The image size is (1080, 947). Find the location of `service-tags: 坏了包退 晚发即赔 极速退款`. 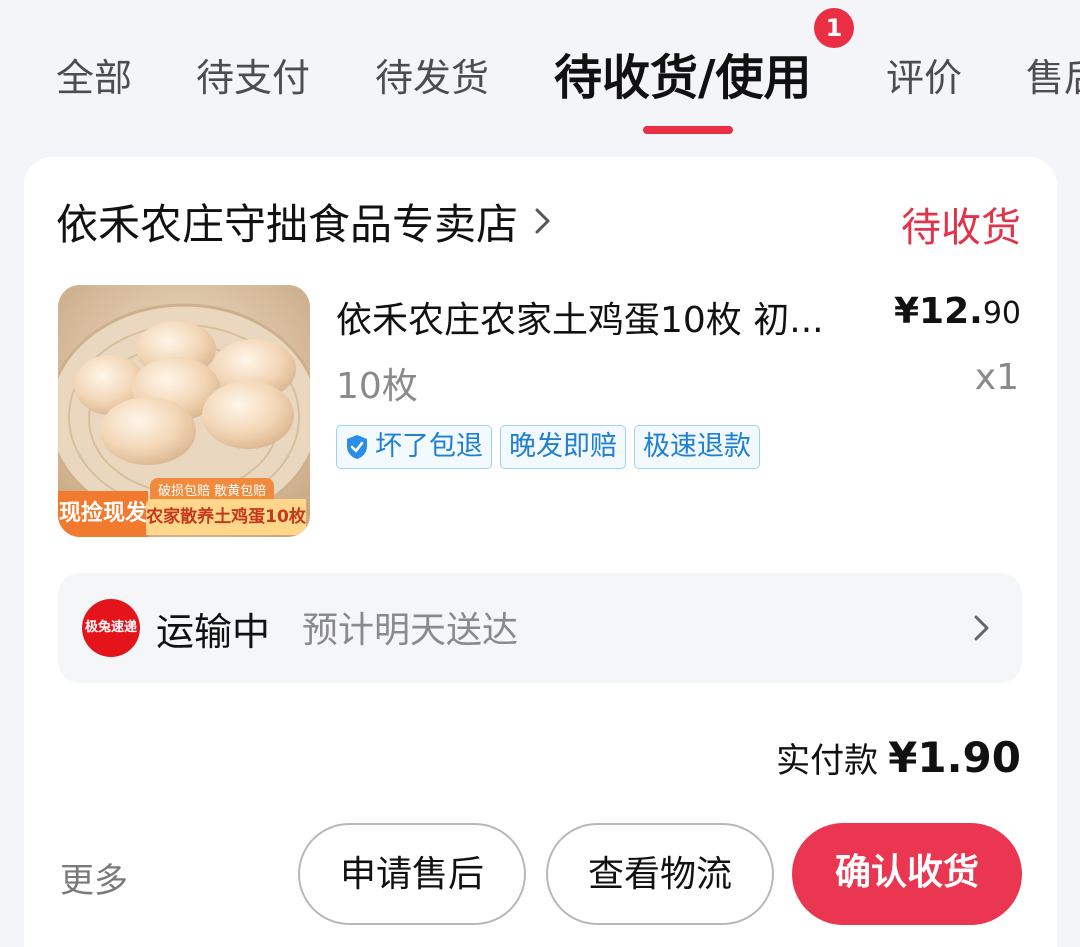

service-tags: 坏了包退 晚发即赔 极速退款 is located at coordinates (548, 447).